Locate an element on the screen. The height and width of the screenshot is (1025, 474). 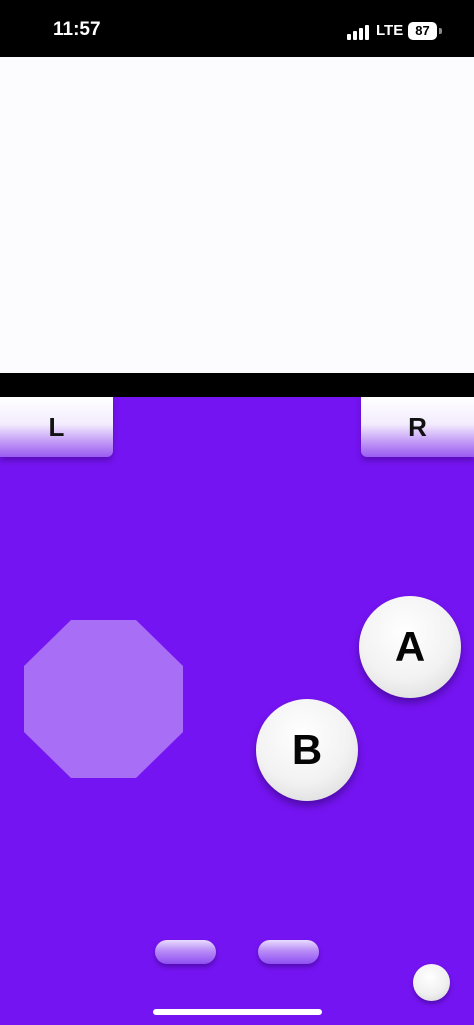
start-button is located at coordinates (288, 952).